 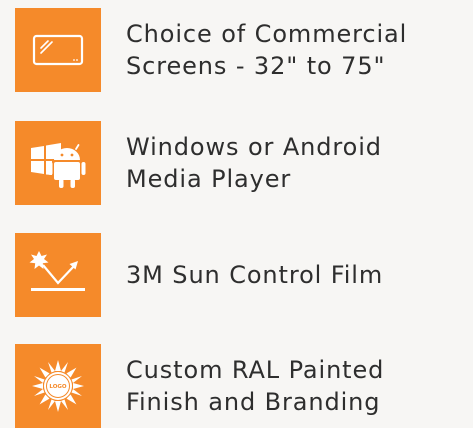 What do you see at coordinates (267, 34) in the screenshot?
I see `feature-label-line: Choice of Commercial` at bounding box center [267, 34].